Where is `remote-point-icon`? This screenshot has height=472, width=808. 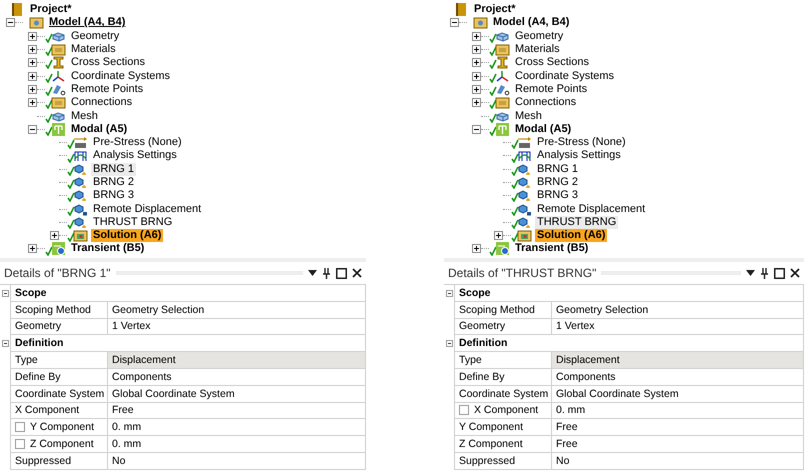 remote-point-icon is located at coordinates (502, 89).